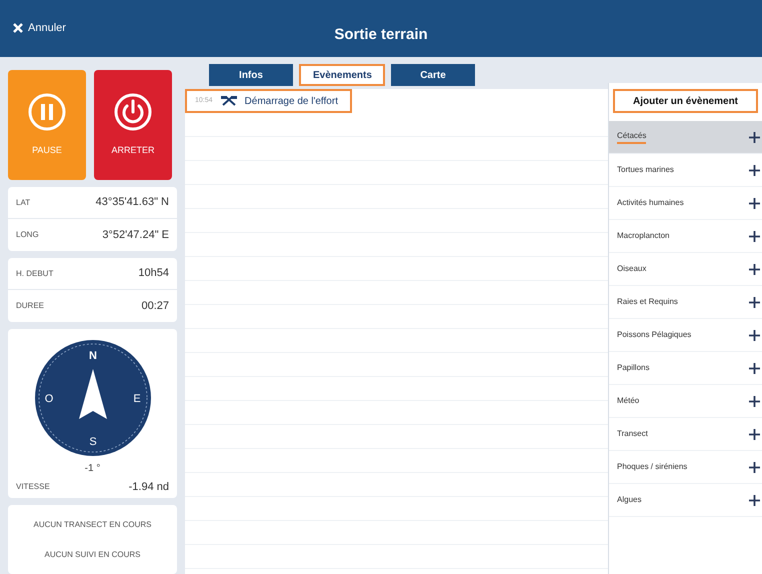  Describe the element at coordinates (647, 302) in the screenshot. I see `category-label: Raies et Requins` at that location.